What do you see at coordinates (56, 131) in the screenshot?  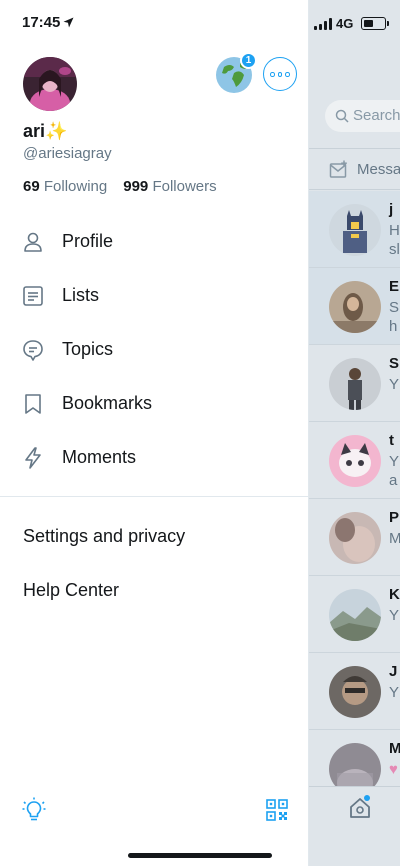 I see `sparkles-emoji: ✨` at bounding box center [56, 131].